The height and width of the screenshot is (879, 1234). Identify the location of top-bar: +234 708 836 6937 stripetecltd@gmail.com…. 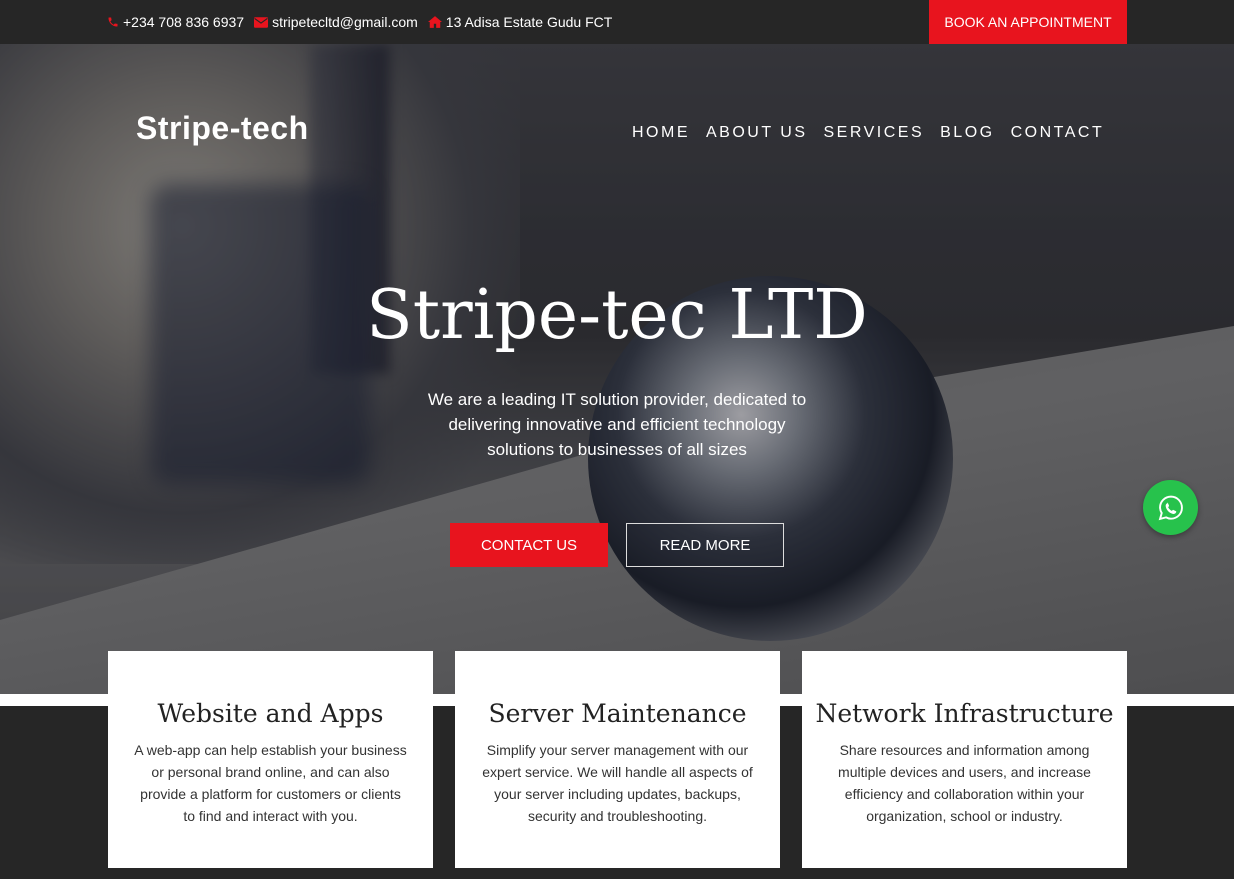
(617, 22).